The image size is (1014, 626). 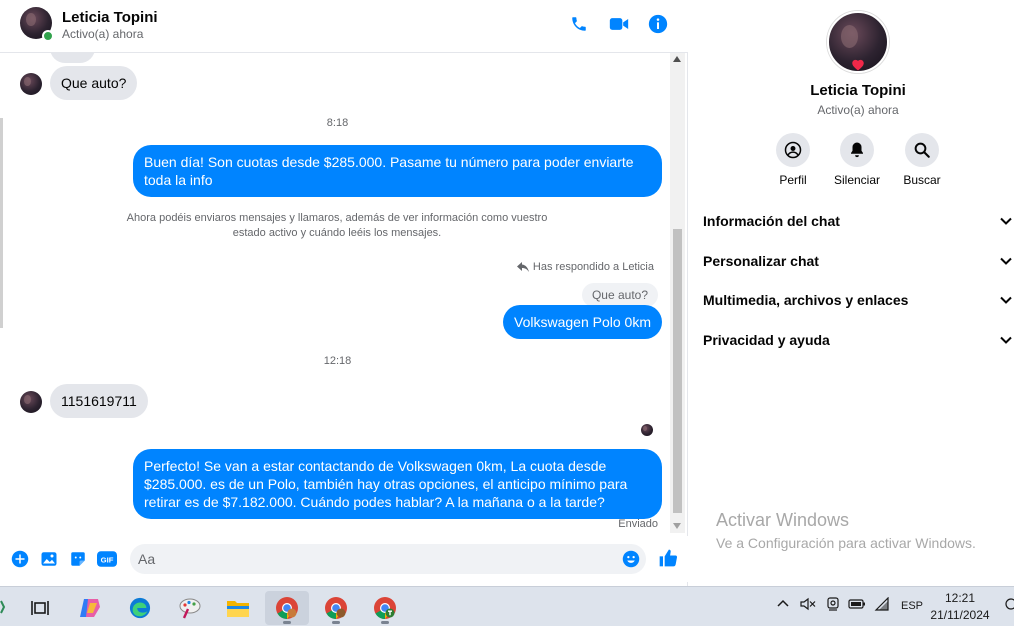 What do you see at coordinates (658, 24) in the screenshot?
I see `info-icon` at bounding box center [658, 24].